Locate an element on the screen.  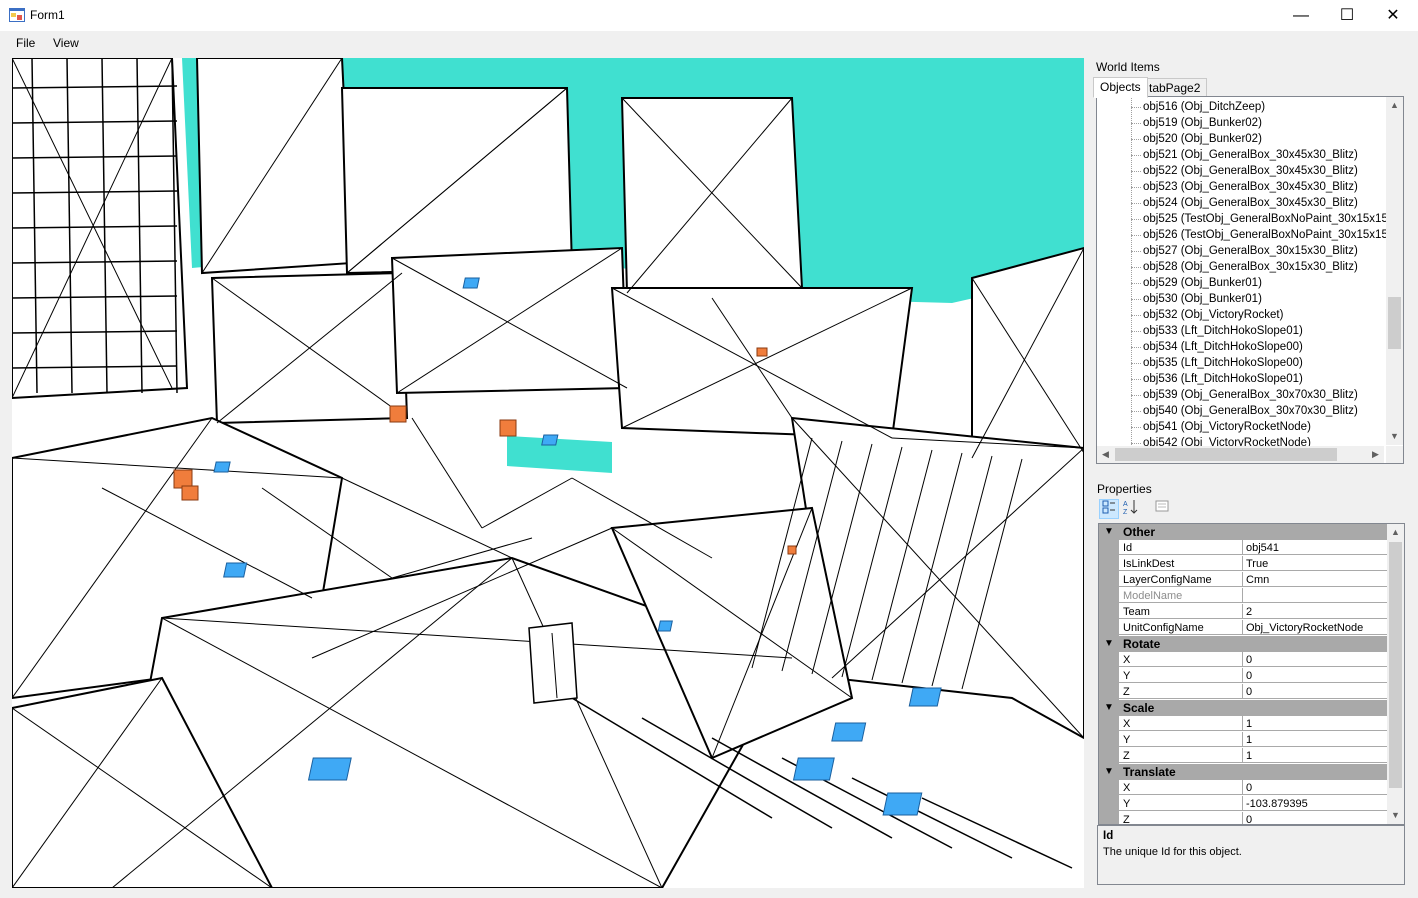
tree-item-label: obj527 (Obj_GeneralBox_30x15x30_Blitz) is located at coordinates (1250, 251).